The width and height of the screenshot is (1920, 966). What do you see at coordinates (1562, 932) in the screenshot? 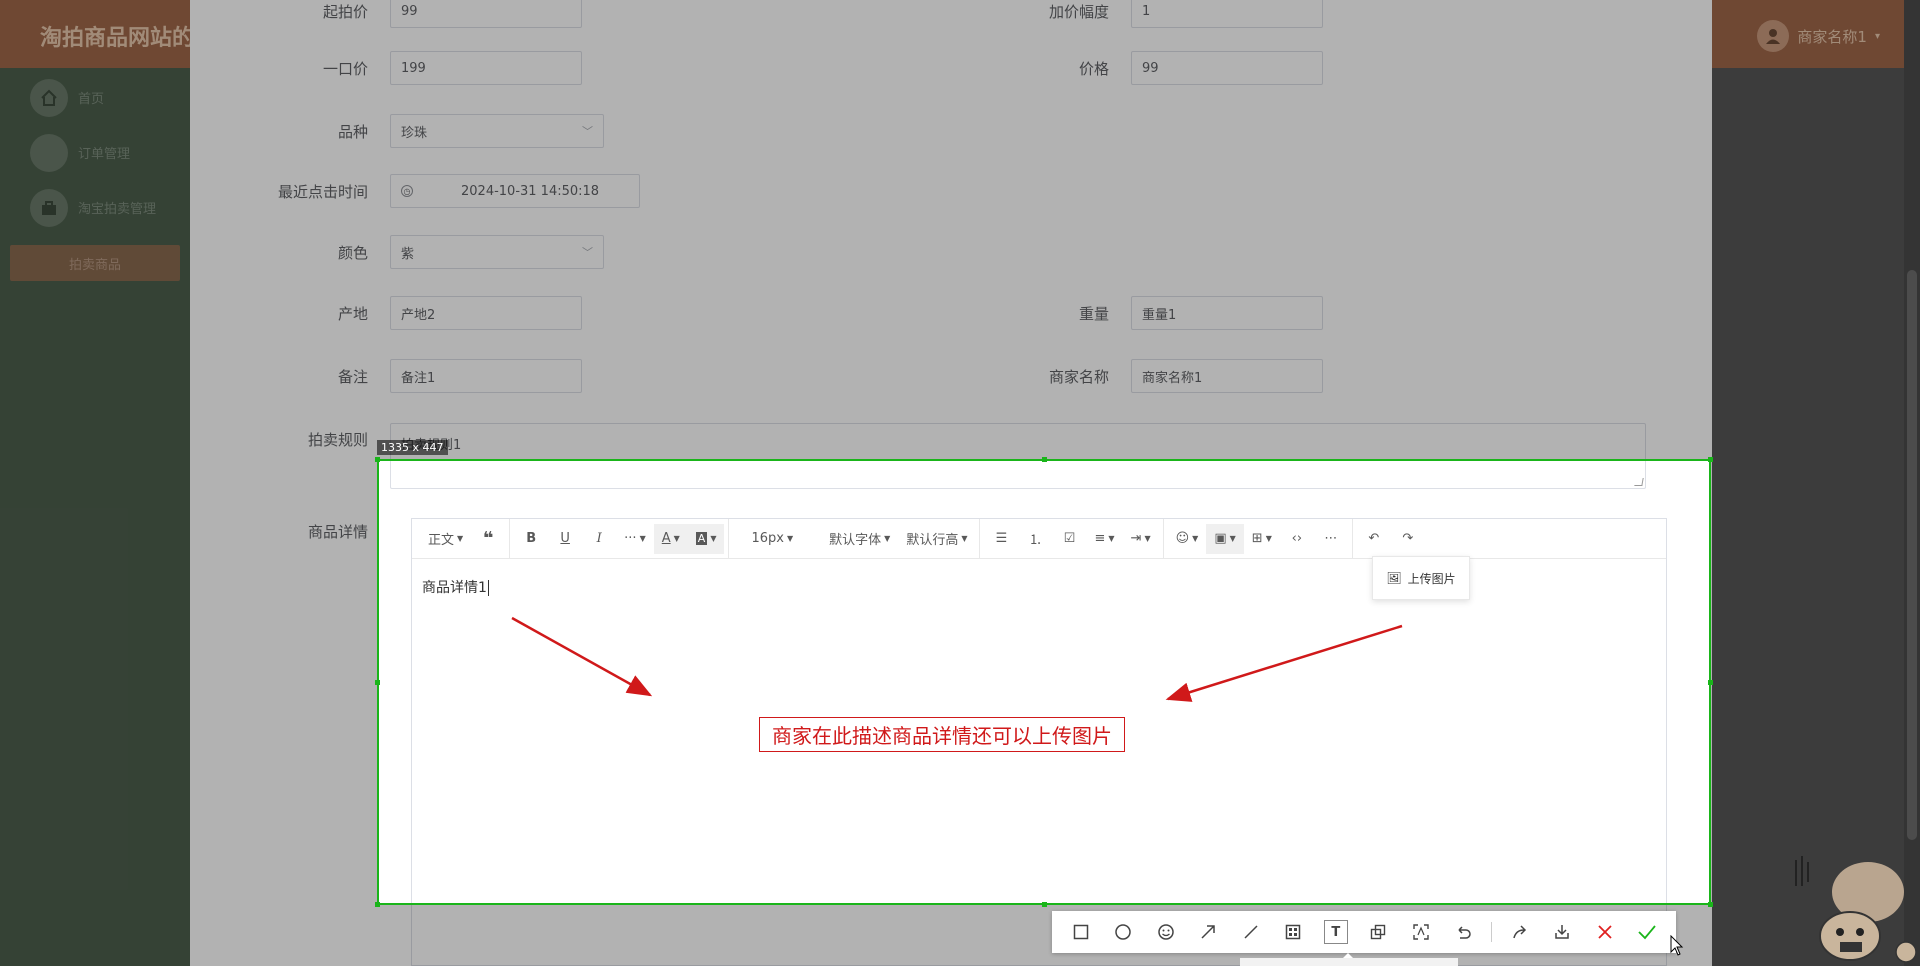
I see `save-icon` at bounding box center [1562, 932].